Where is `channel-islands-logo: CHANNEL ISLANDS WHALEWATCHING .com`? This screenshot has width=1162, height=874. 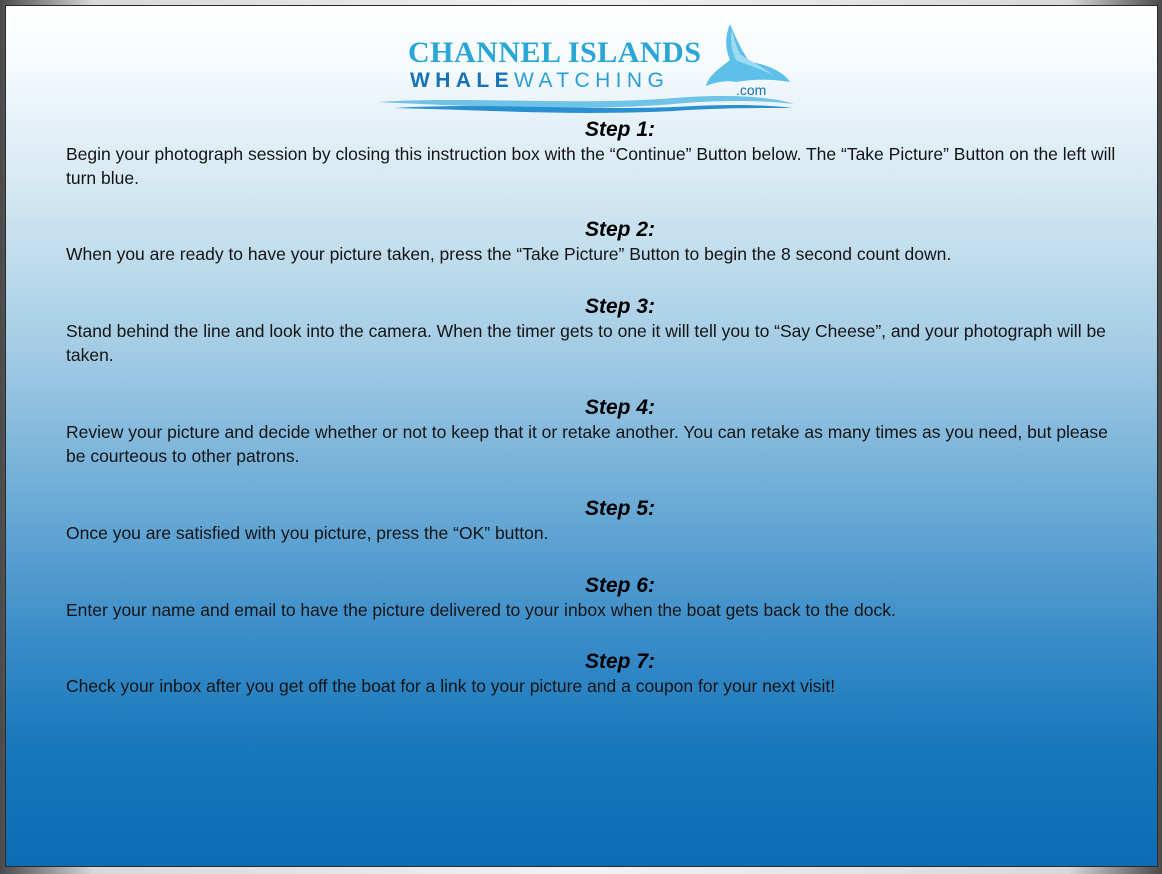
channel-islands-logo: CHANNEL ISLANDS WHALEWATCHING .com is located at coordinates (587, 68).